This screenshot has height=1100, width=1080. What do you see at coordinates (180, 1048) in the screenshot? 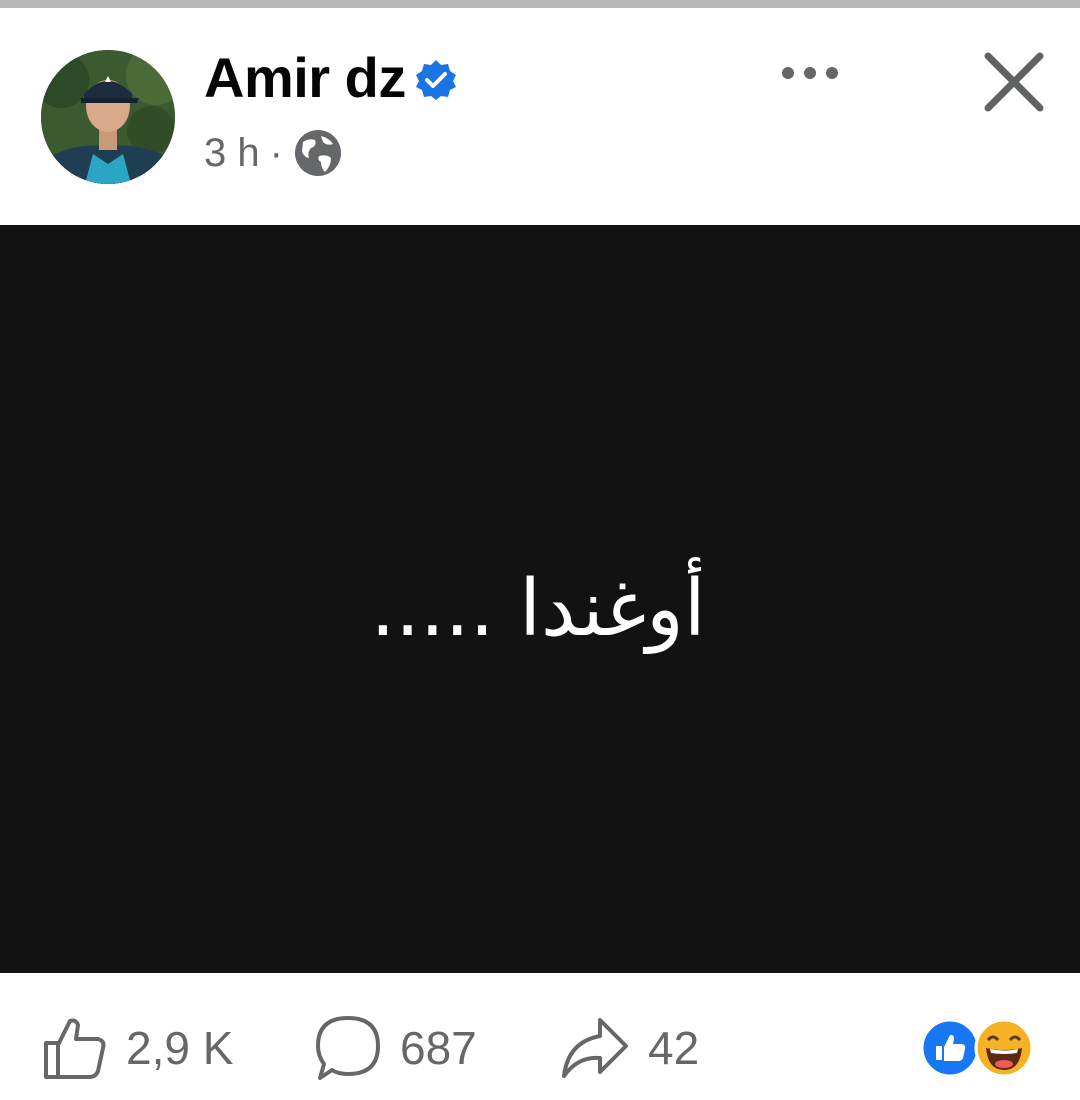
I see `likes-count: 2,9 K` at bounding box center [180, 1048].